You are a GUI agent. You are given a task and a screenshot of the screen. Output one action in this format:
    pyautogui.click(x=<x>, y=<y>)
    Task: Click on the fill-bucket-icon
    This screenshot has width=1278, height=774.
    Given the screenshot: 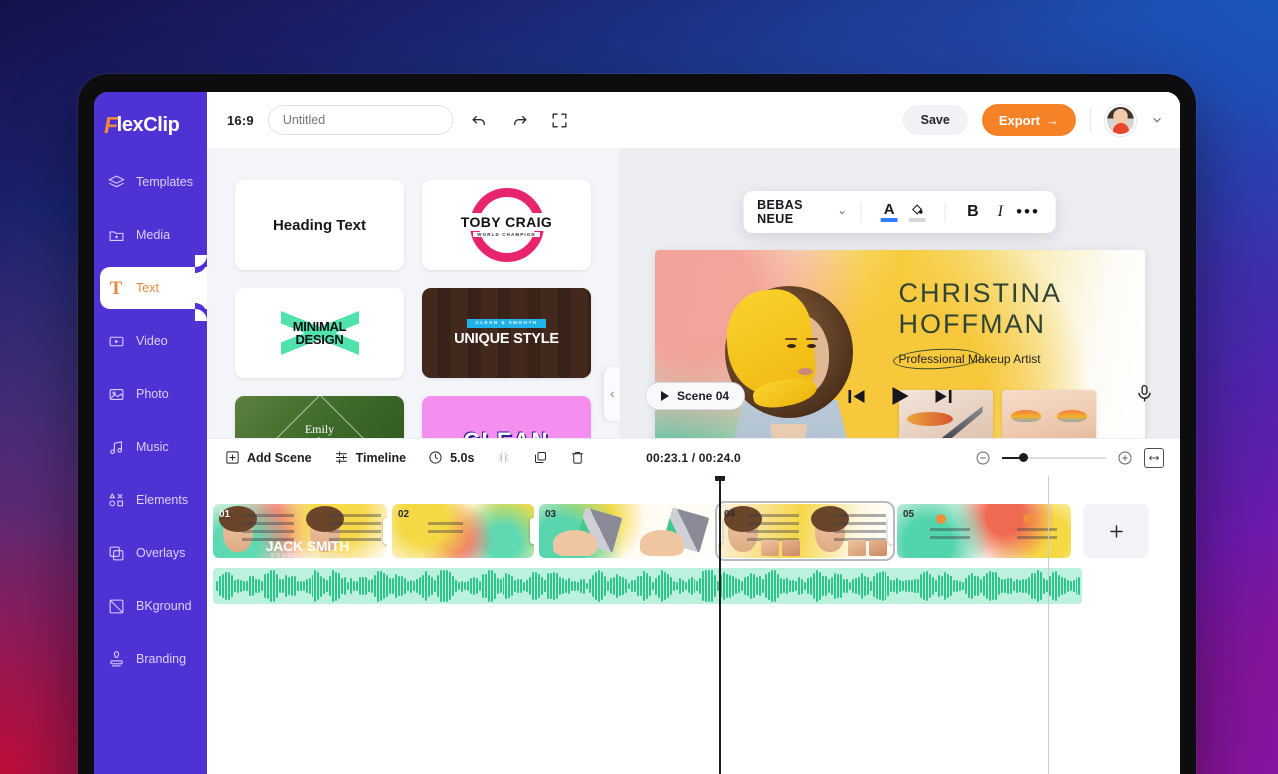 What is the action you would take?
    pyautogui.click(x=916, y=212)
    